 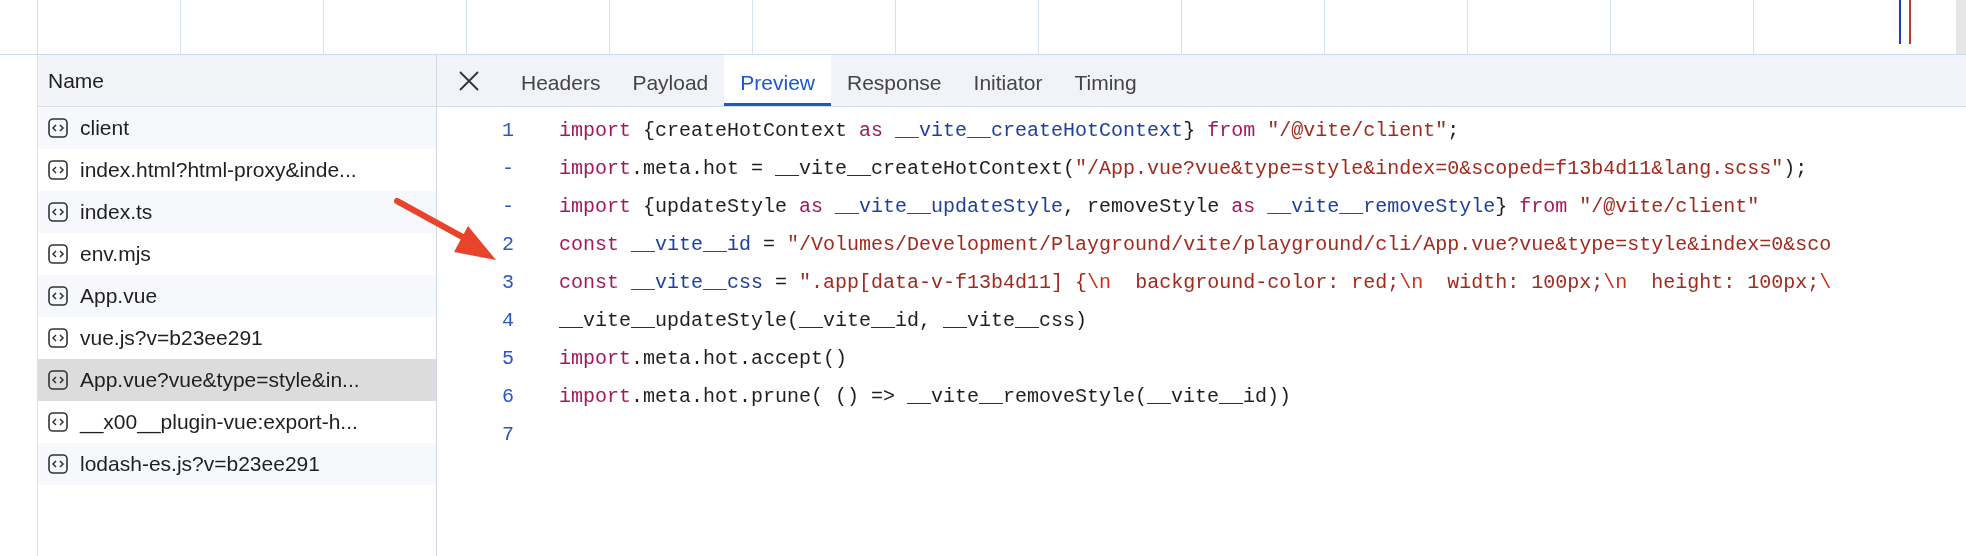 I want to click on line-number: 4, so click(x=507, y=320).